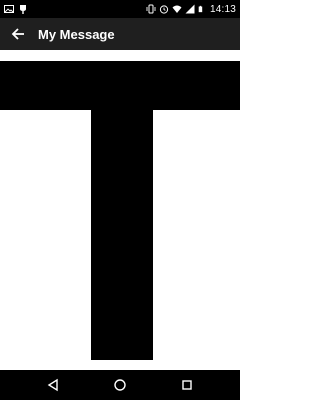  I want to click on alarm-icon, so click(164, 9).